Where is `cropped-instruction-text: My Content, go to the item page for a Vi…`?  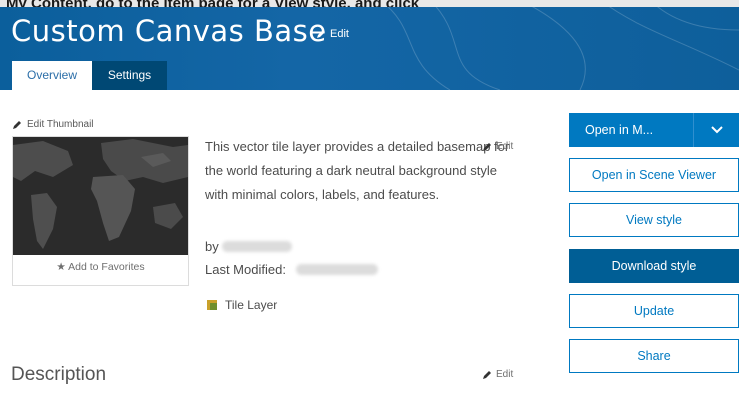 cropped-instruction-text: My Content, go to the item page for a Vi… is located at coordinates (369, 3).